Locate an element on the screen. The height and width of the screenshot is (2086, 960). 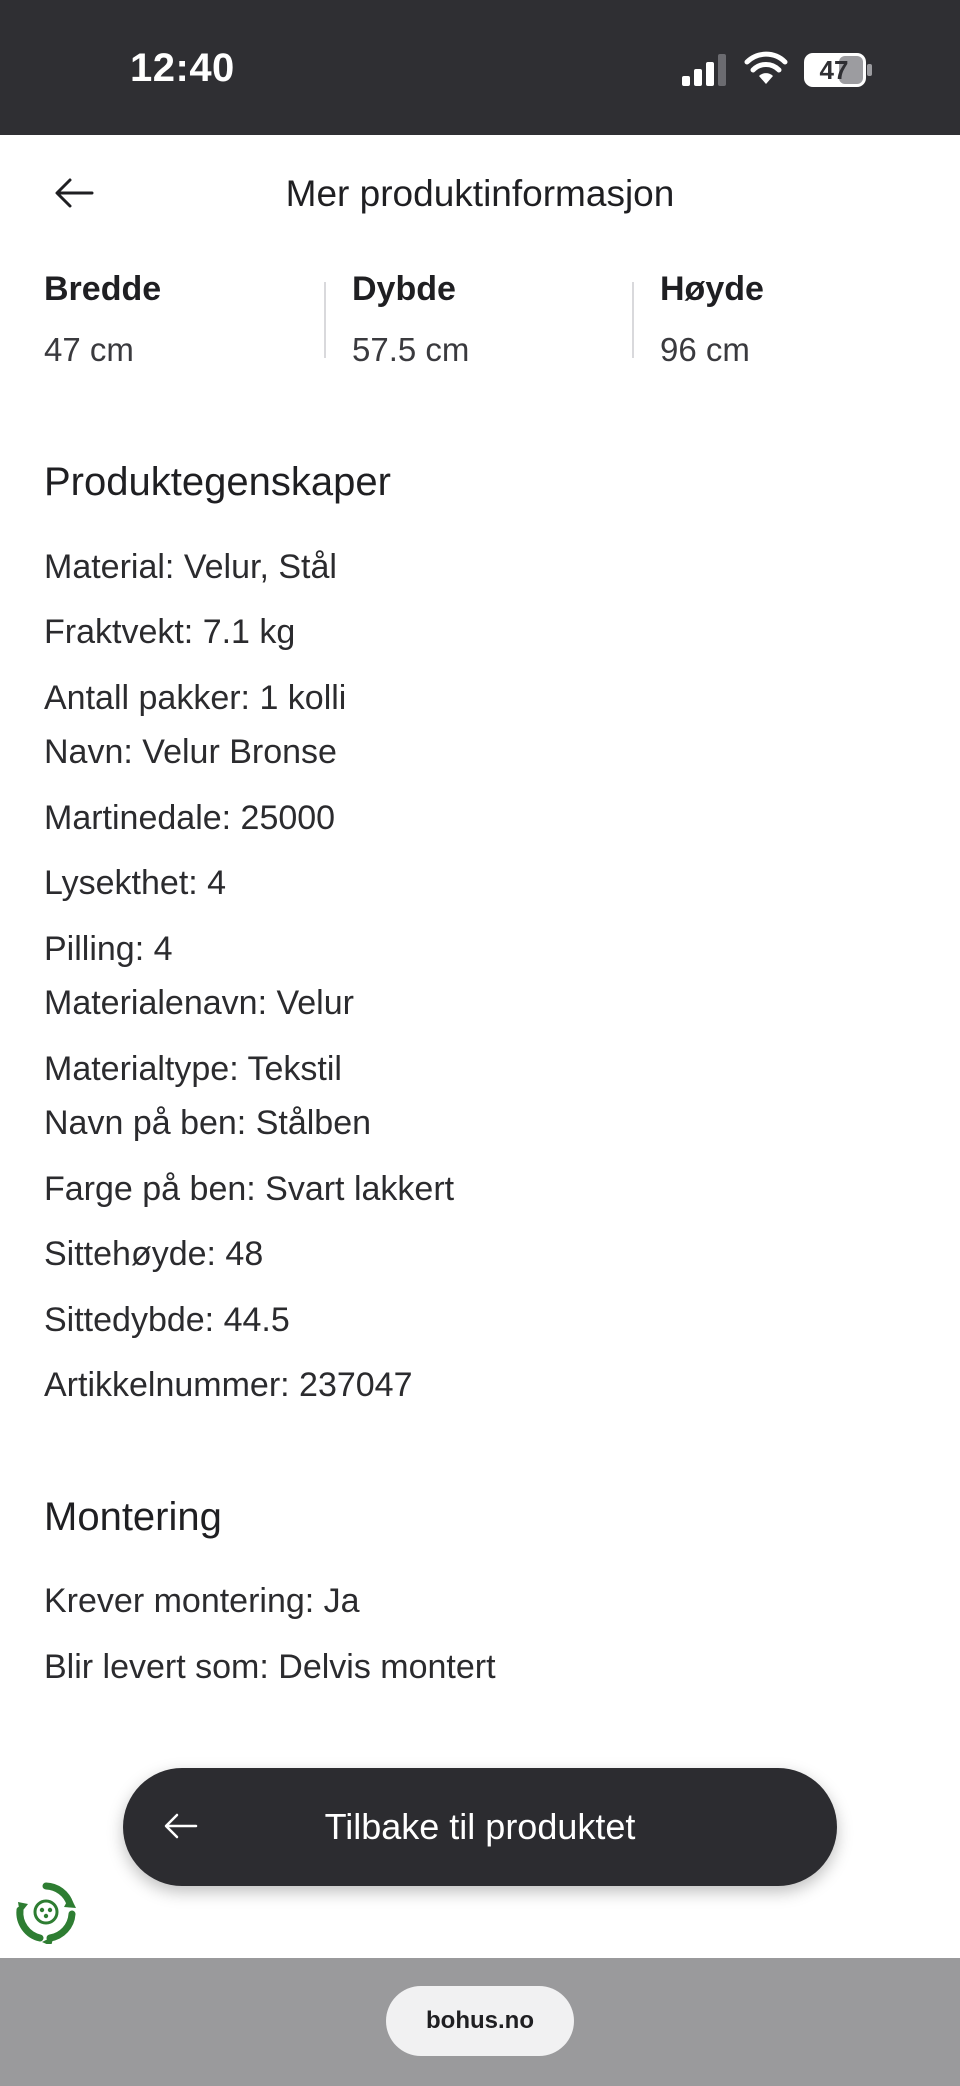
dimensions-row: Bredde 47 cm Dybde 57.5 cm Høyde 96 cm is located at coordinates (480, 320).